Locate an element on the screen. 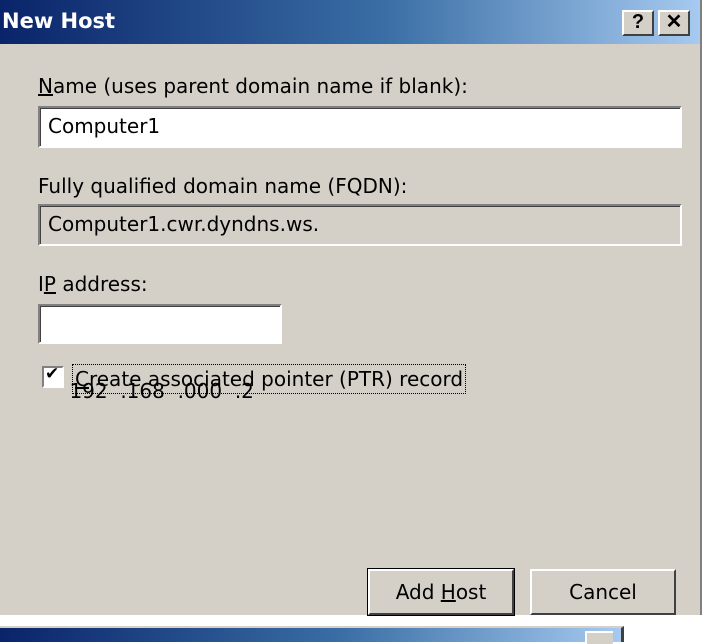  add-host-label-mnemonic: H is located at coordinates (448, 592).